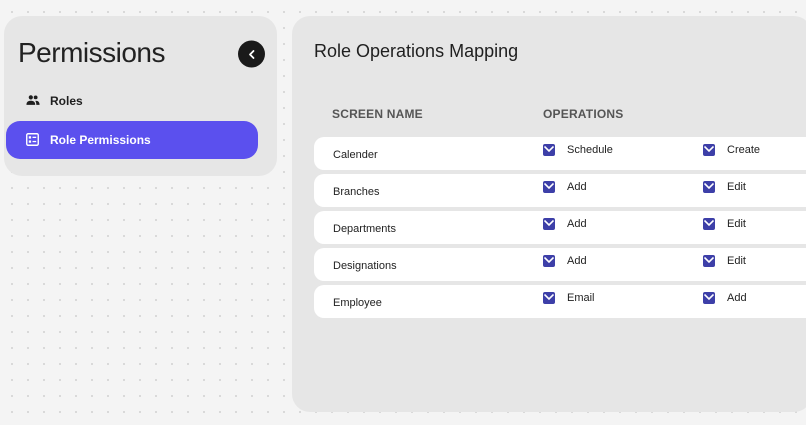  Describe the element at coordinates (33, 101) in the screenshot. I see `group-icon` at that location.